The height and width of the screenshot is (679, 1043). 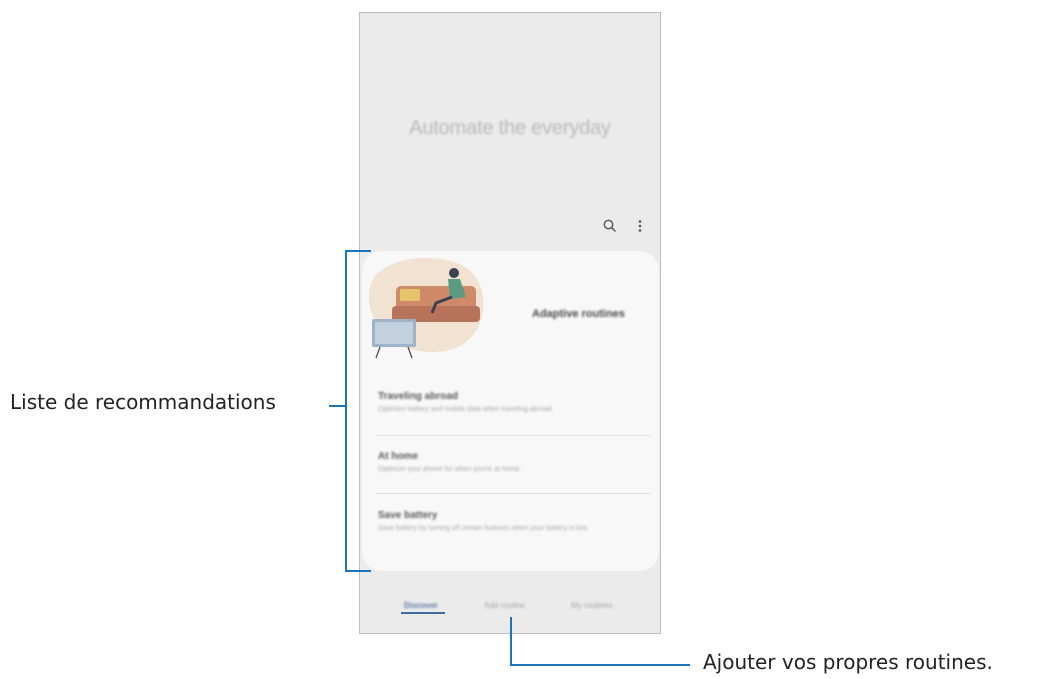 I want to click on recommendations-annotation: Liste de recommandations, so click(x=143, y=402).